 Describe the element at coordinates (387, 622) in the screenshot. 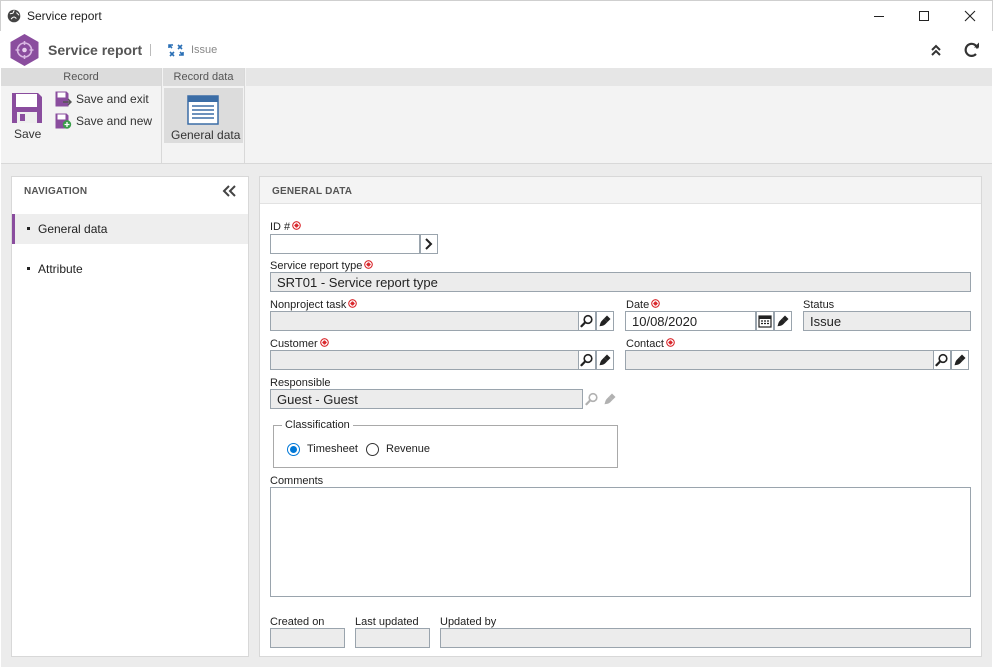

I see `last-updated-label: Last updated` at that location.